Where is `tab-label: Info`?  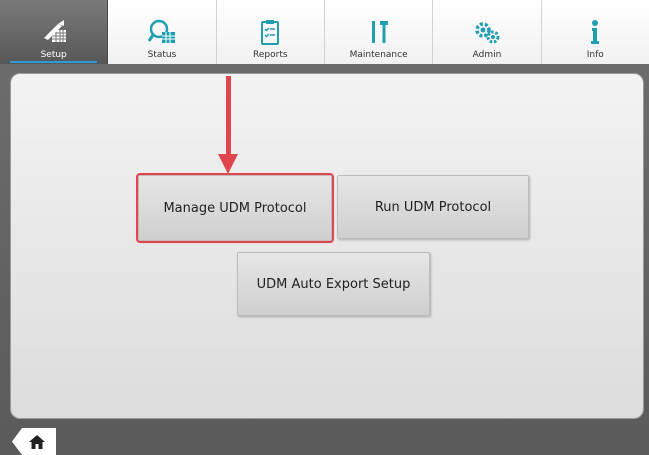
tab-label: Info is located at coordinates (595, 55).